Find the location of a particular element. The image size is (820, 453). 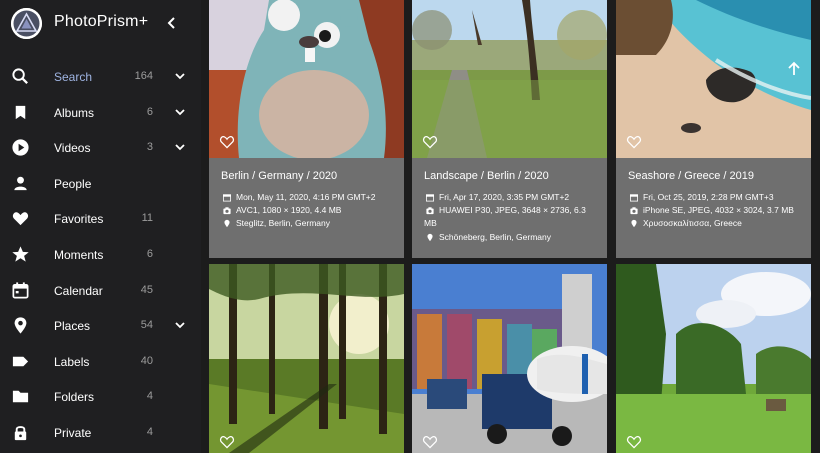

nav-count-places: 54 is located at coordinates (146, 325).